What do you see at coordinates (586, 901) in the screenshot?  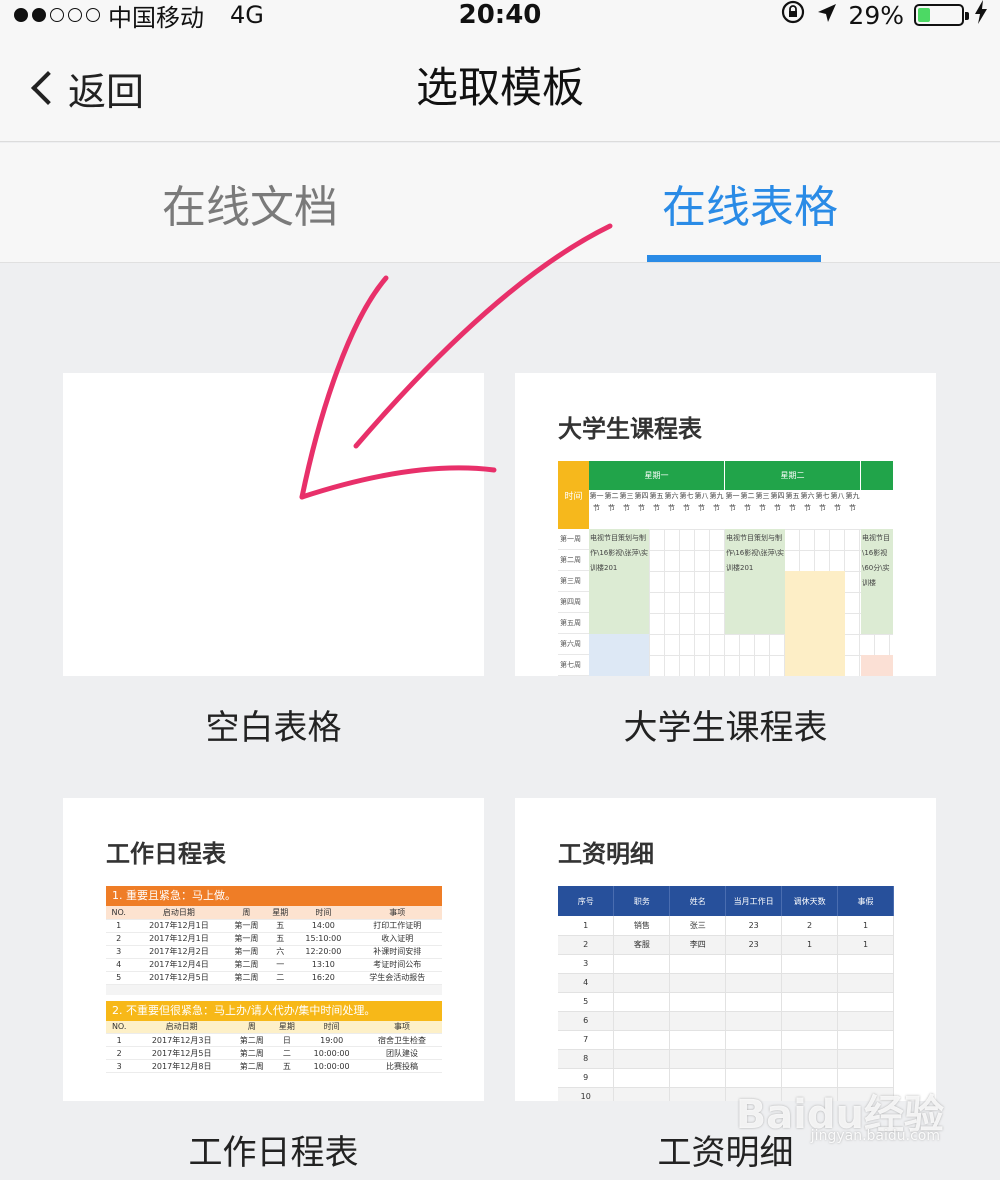 I see `table-header-cell: 序号` at bounding box center [586, 901].